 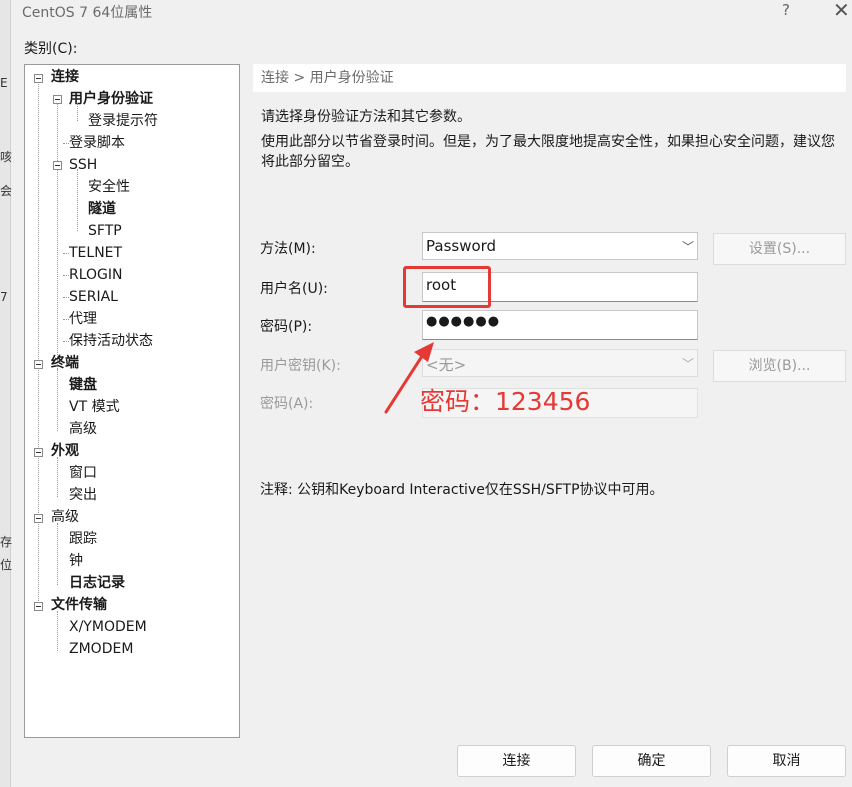 I want to click on tree-item-terminal: 终端, so click(x=65, y=363).